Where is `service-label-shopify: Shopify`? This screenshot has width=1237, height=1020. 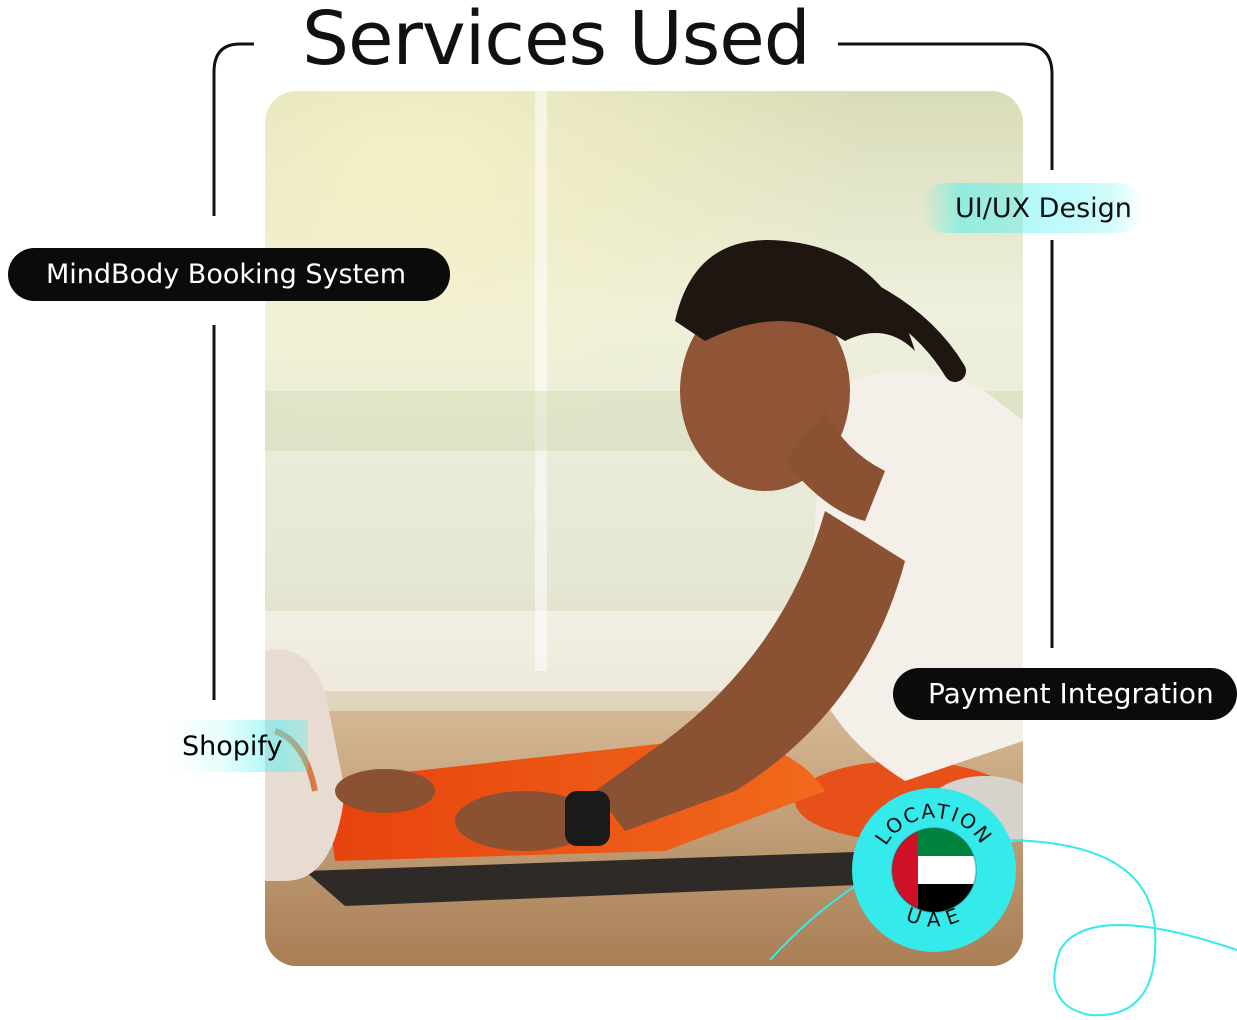
service-label-shopify: Shopify is located at coordinates (232, 746).